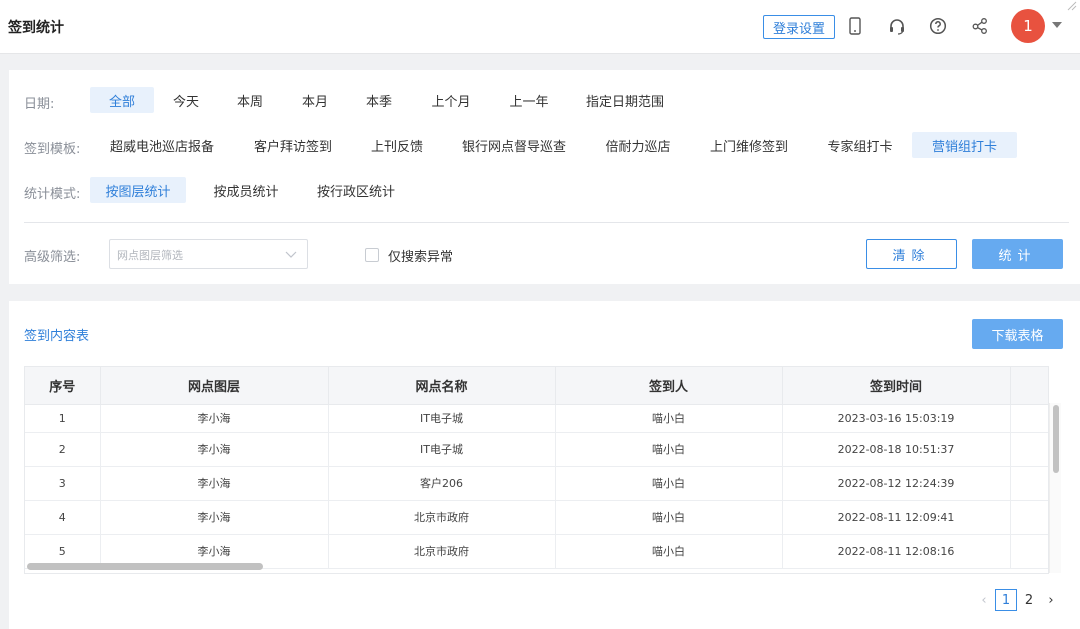 This screenshot has width=1080, height=629. I want to click on column-header-layer: 网点图层, so click(214, 386).